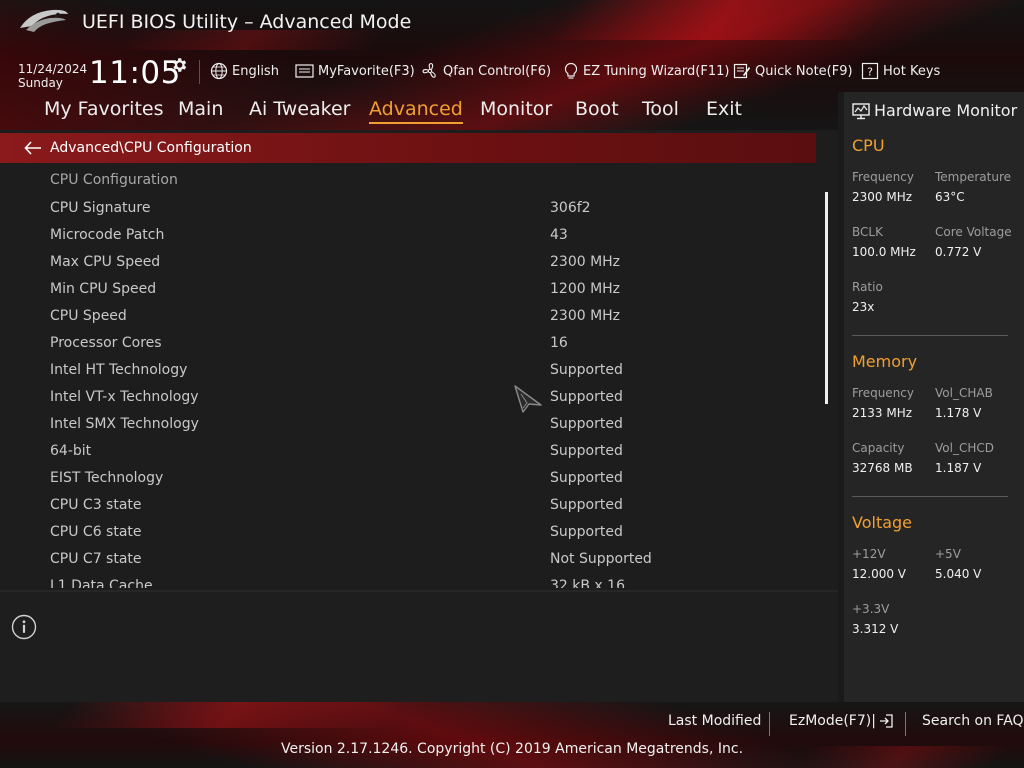 This screenshot has width=1024, height=768. What do you see at coordinates (255, 71) in the screenshot?
I see `language-label: English` at bounding box center [255, 71].